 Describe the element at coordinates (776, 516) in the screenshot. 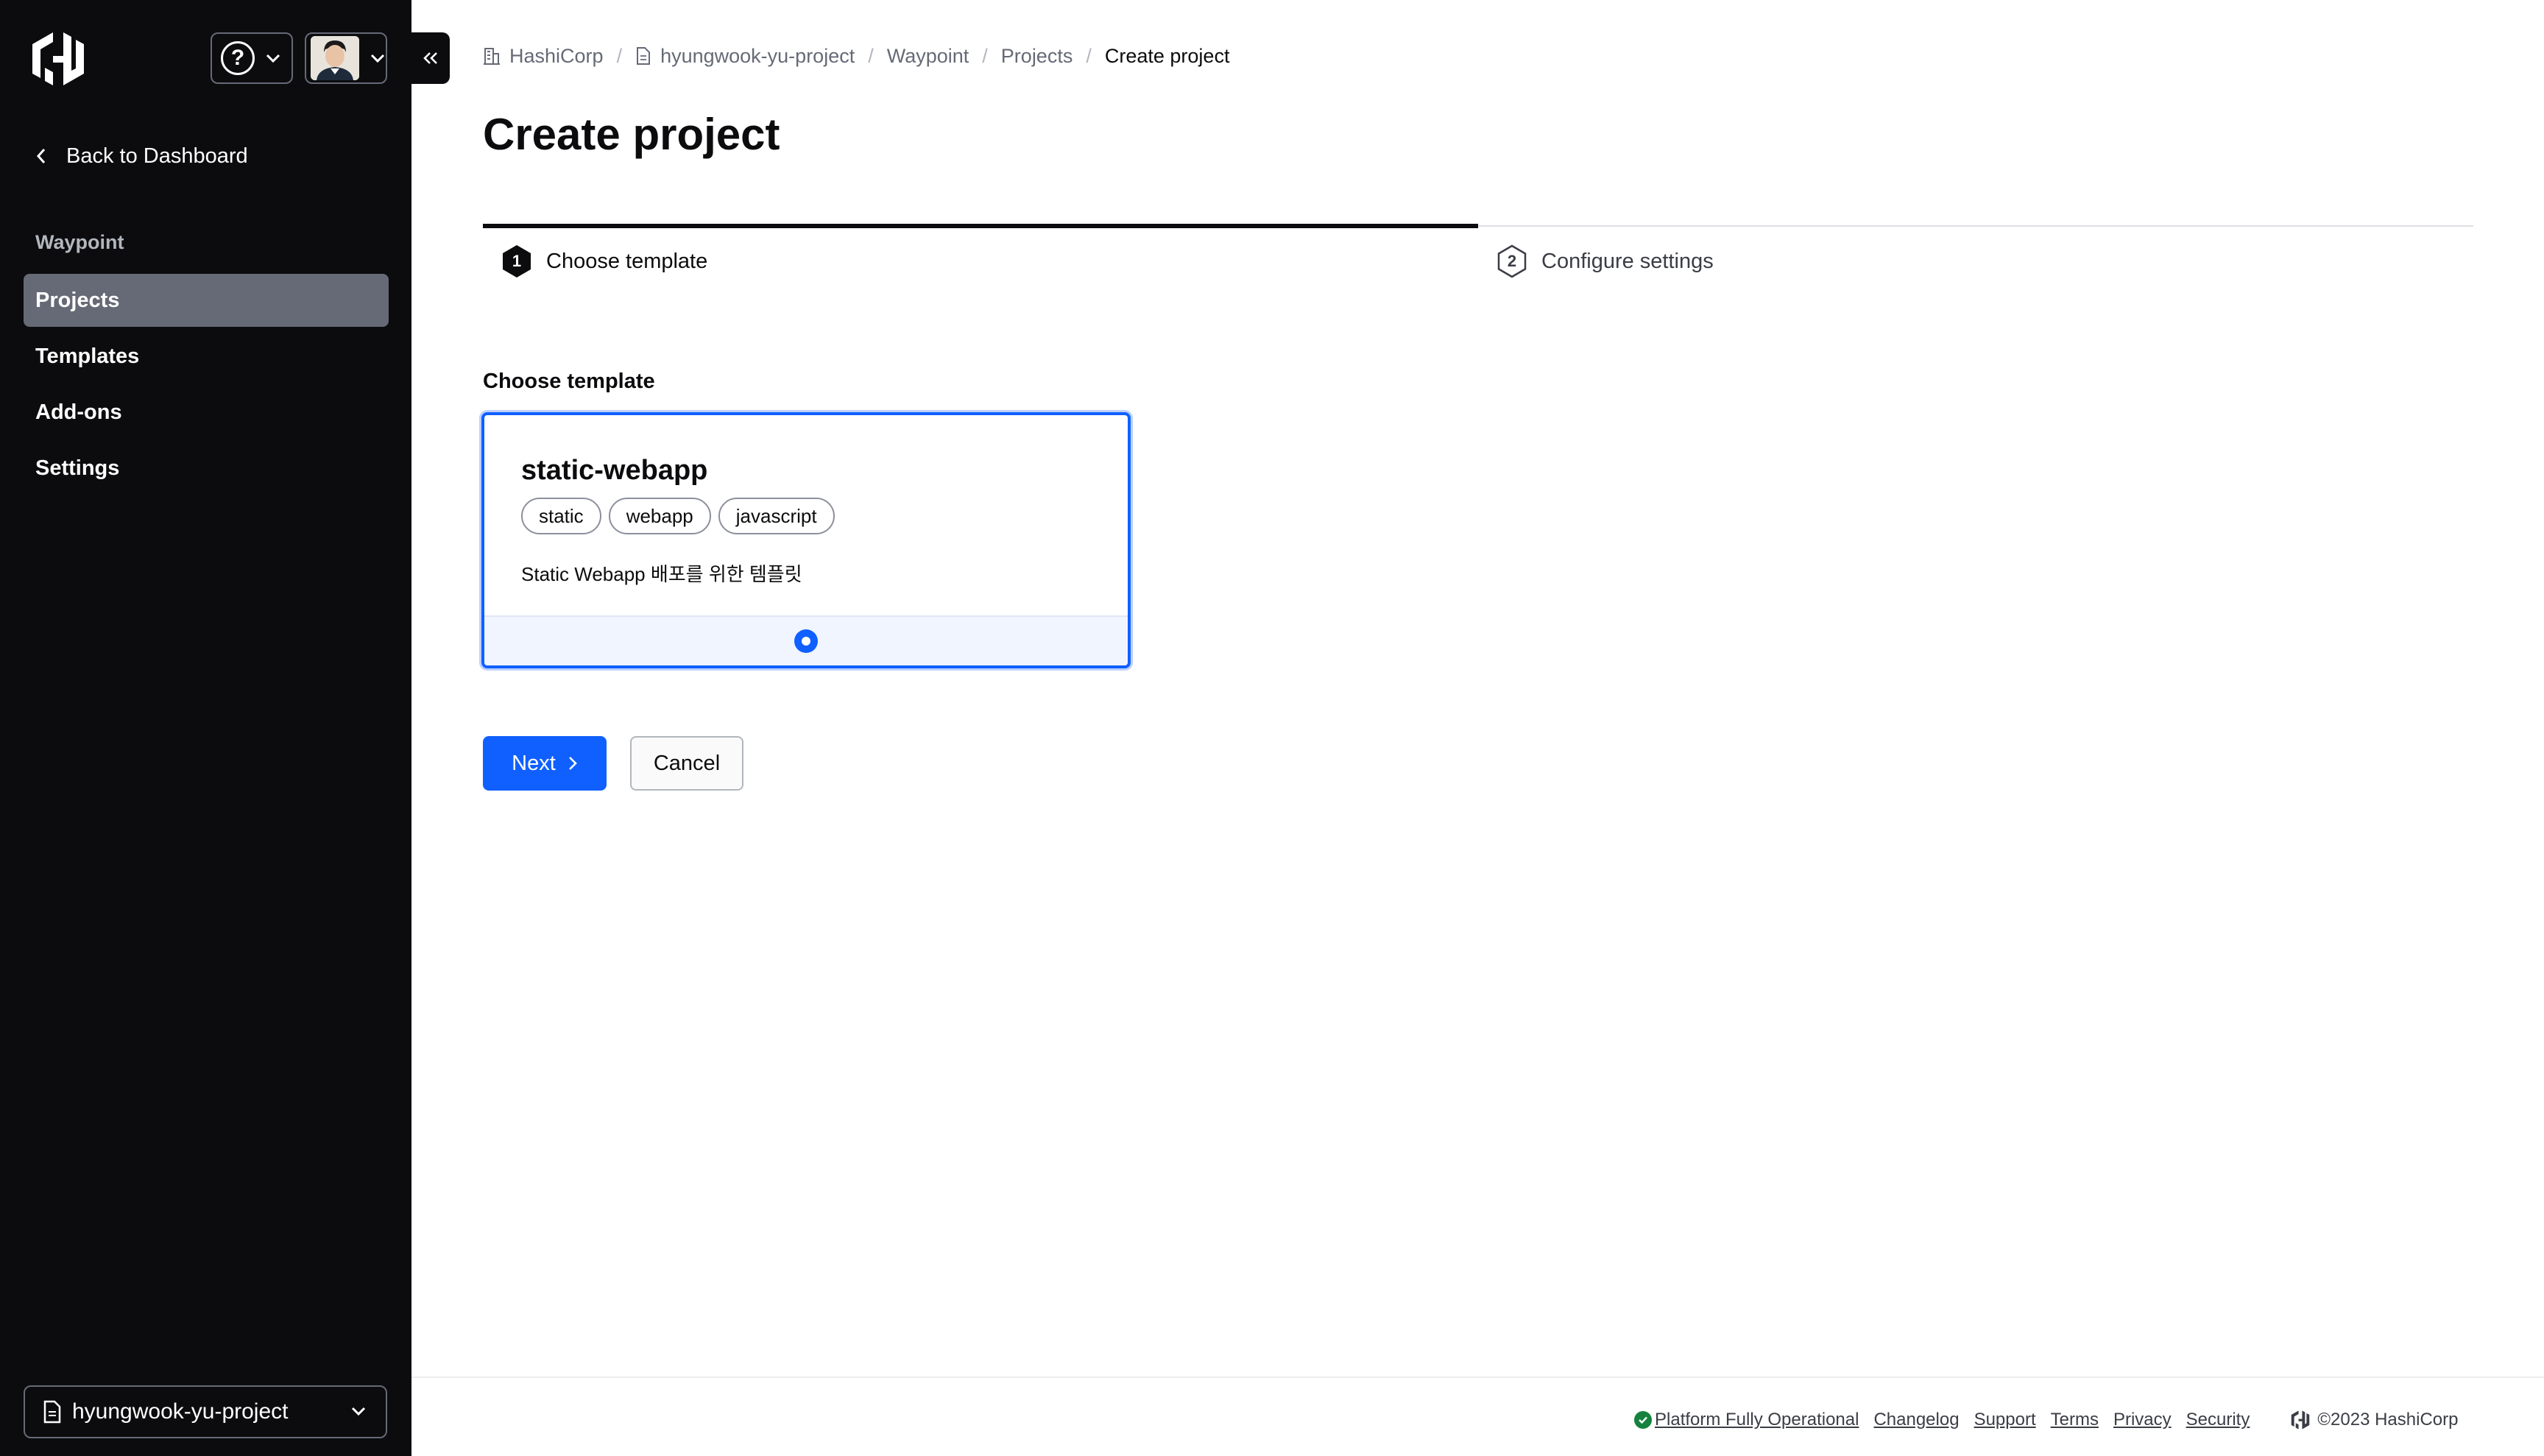

I see `tag: javascript` at that location.